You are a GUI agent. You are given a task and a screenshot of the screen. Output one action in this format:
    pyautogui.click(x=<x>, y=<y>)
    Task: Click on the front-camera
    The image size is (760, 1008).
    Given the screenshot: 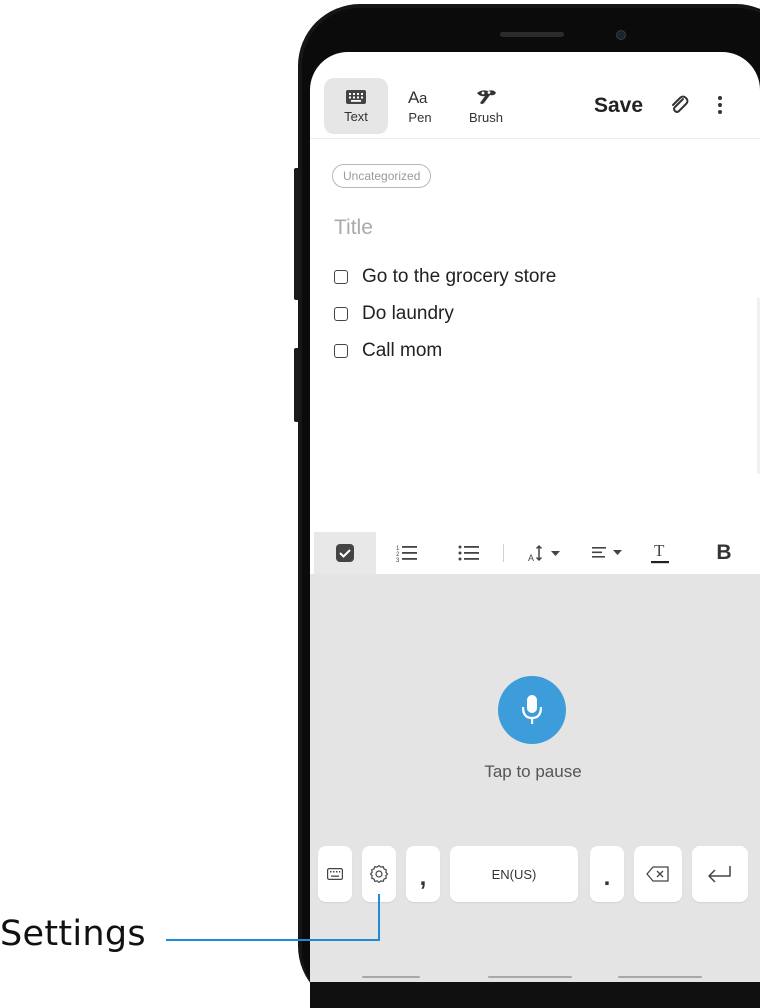 What is the action you would take?
    pyautogui.click(x=621, y=35)
    